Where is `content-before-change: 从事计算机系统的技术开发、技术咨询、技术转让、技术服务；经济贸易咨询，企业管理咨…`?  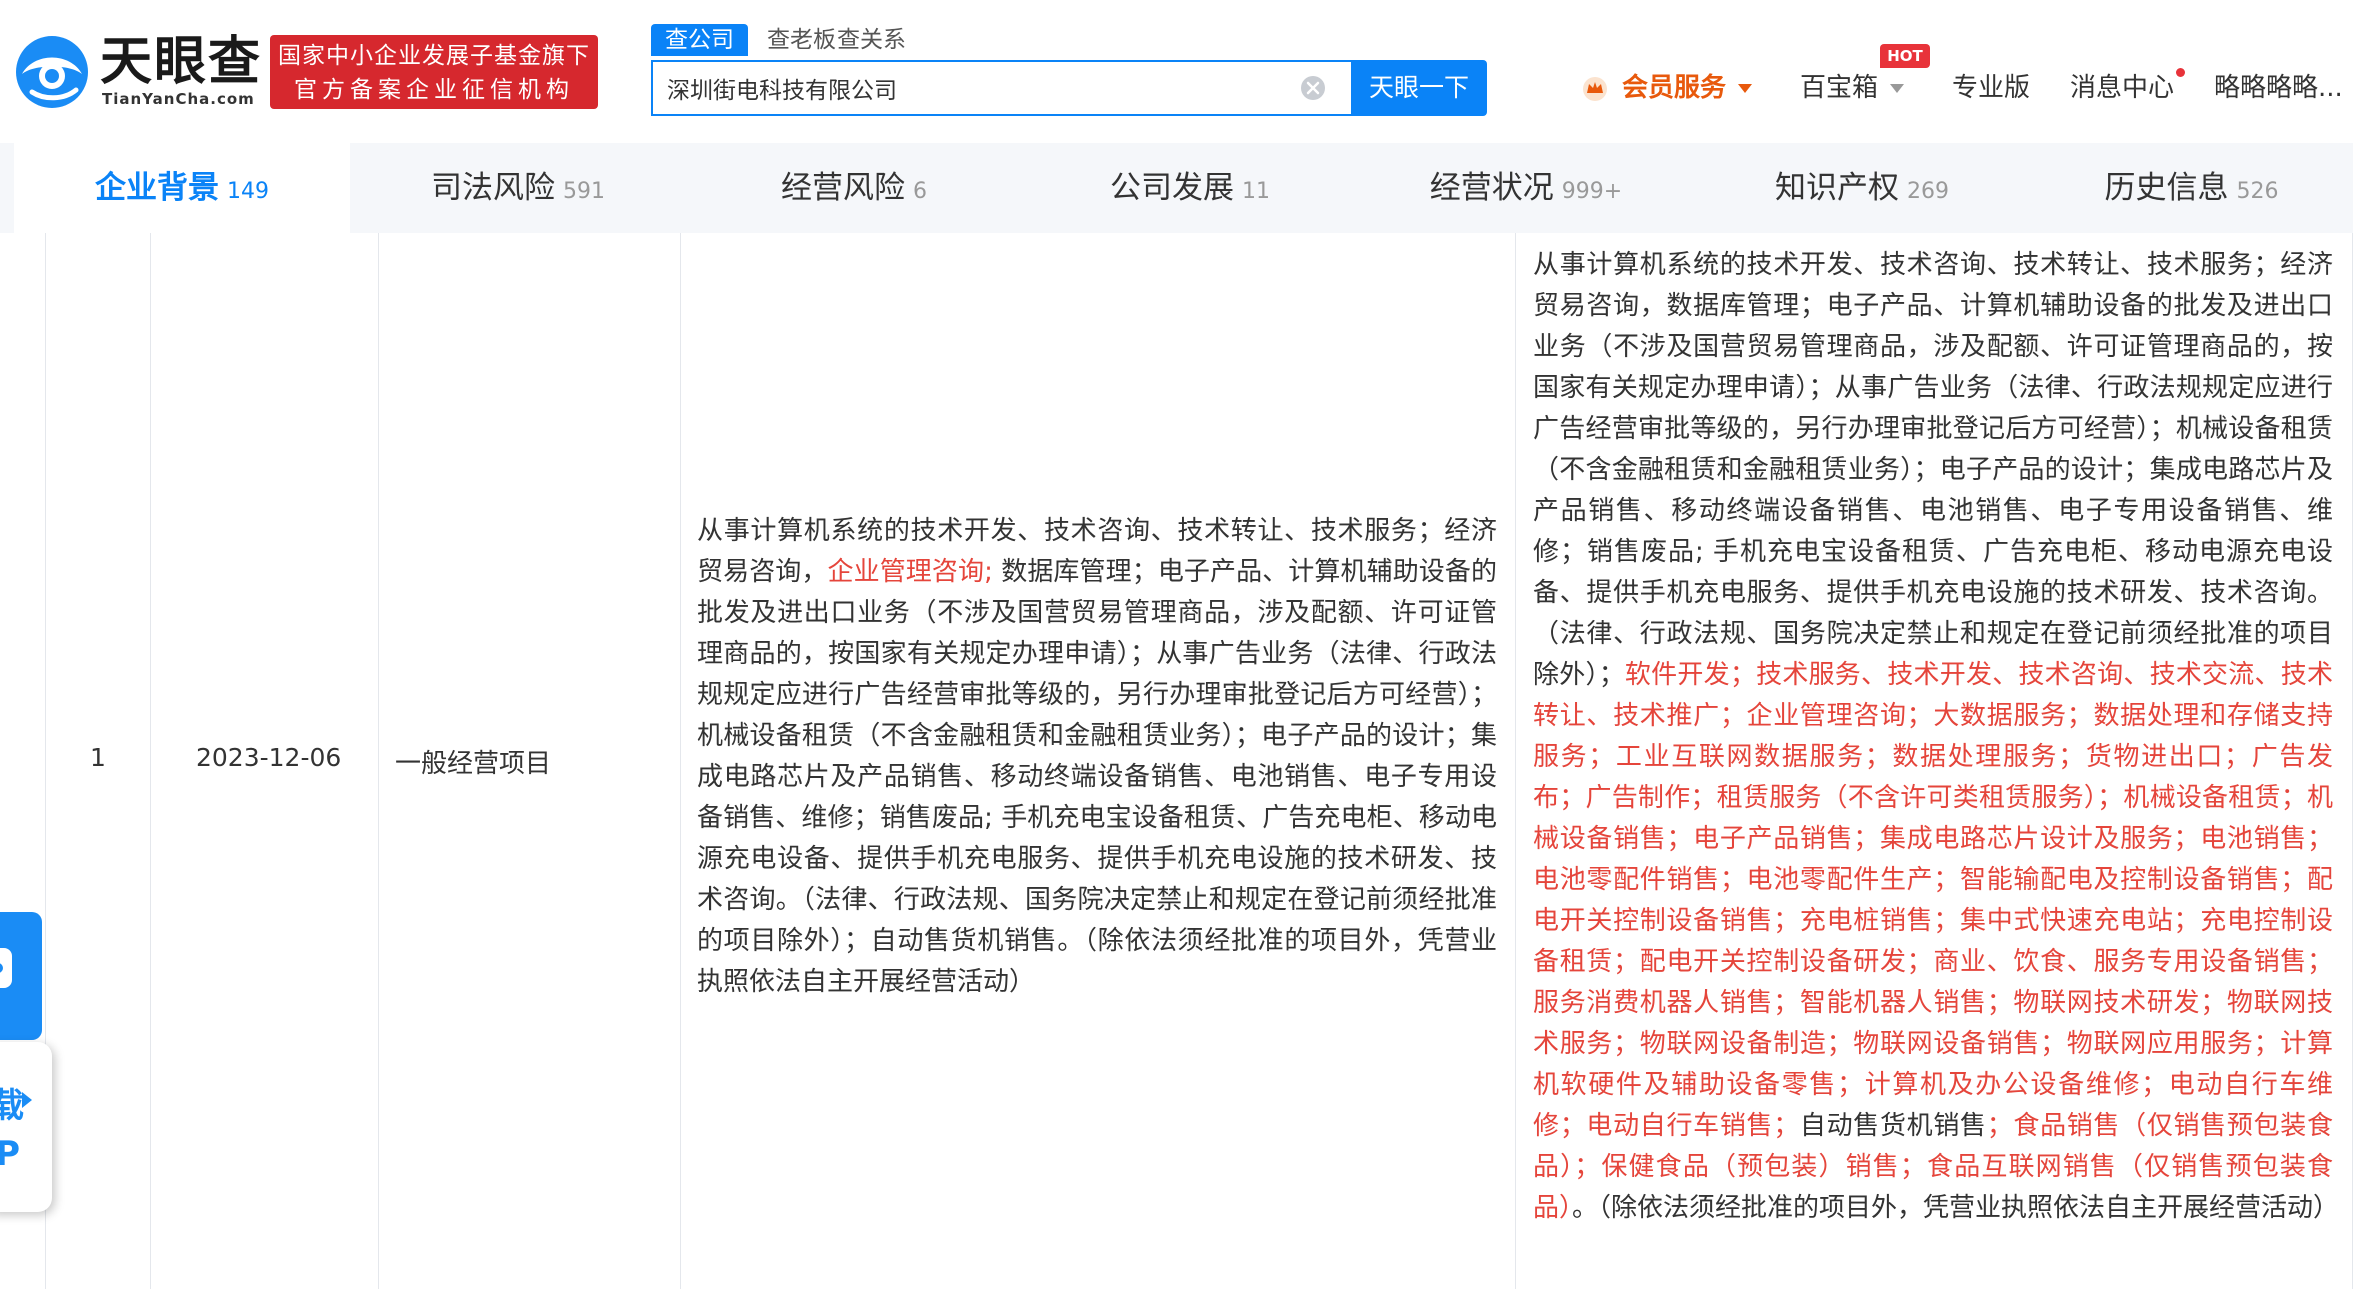
content-before-change: 从事计算机系统的技术开发、技术咨询、技术转让、技术服务；经济贸易咨询，企业管理咨… is located at coordinates (1097, 757).